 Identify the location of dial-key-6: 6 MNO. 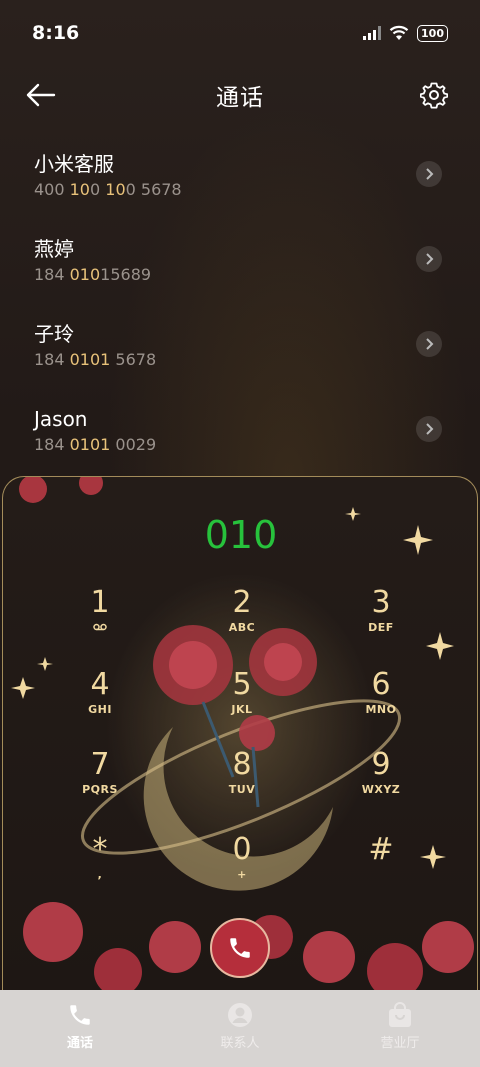
(381, 702).